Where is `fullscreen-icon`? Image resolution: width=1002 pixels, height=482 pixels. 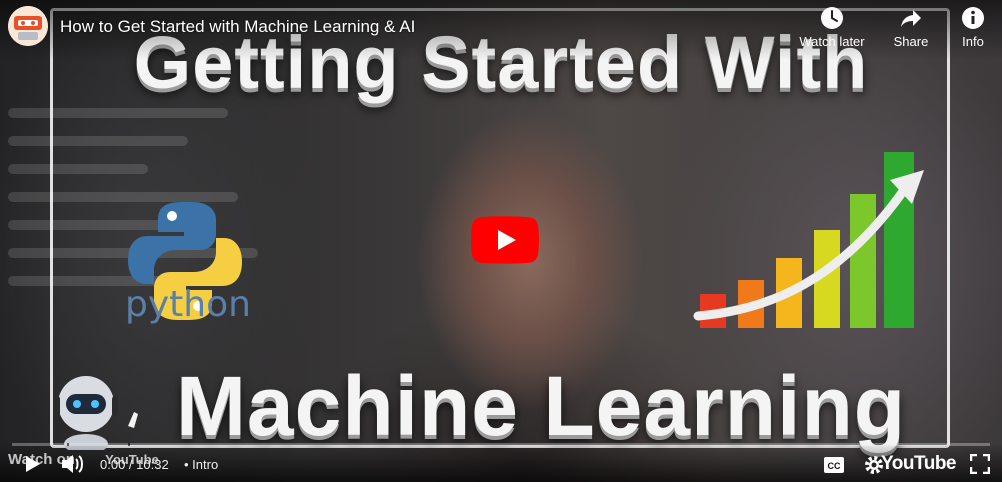 fullscreen-icon is located at coordinates (980, 464).